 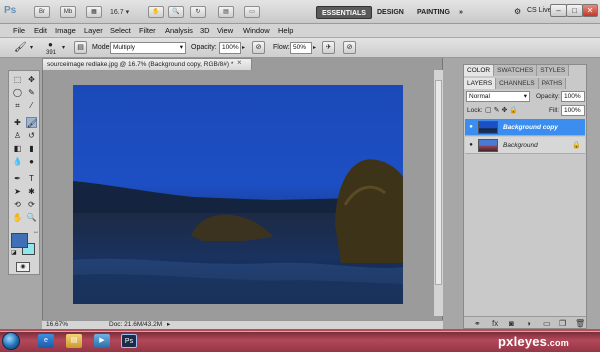 I want to click on workspace-essentials: ESSENTIALS, so click(x=344, y=12).